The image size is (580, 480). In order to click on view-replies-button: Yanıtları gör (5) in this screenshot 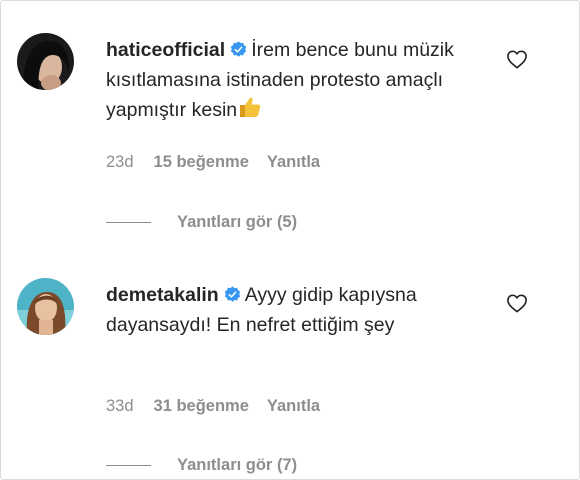, I will do `click(201, 222)`.